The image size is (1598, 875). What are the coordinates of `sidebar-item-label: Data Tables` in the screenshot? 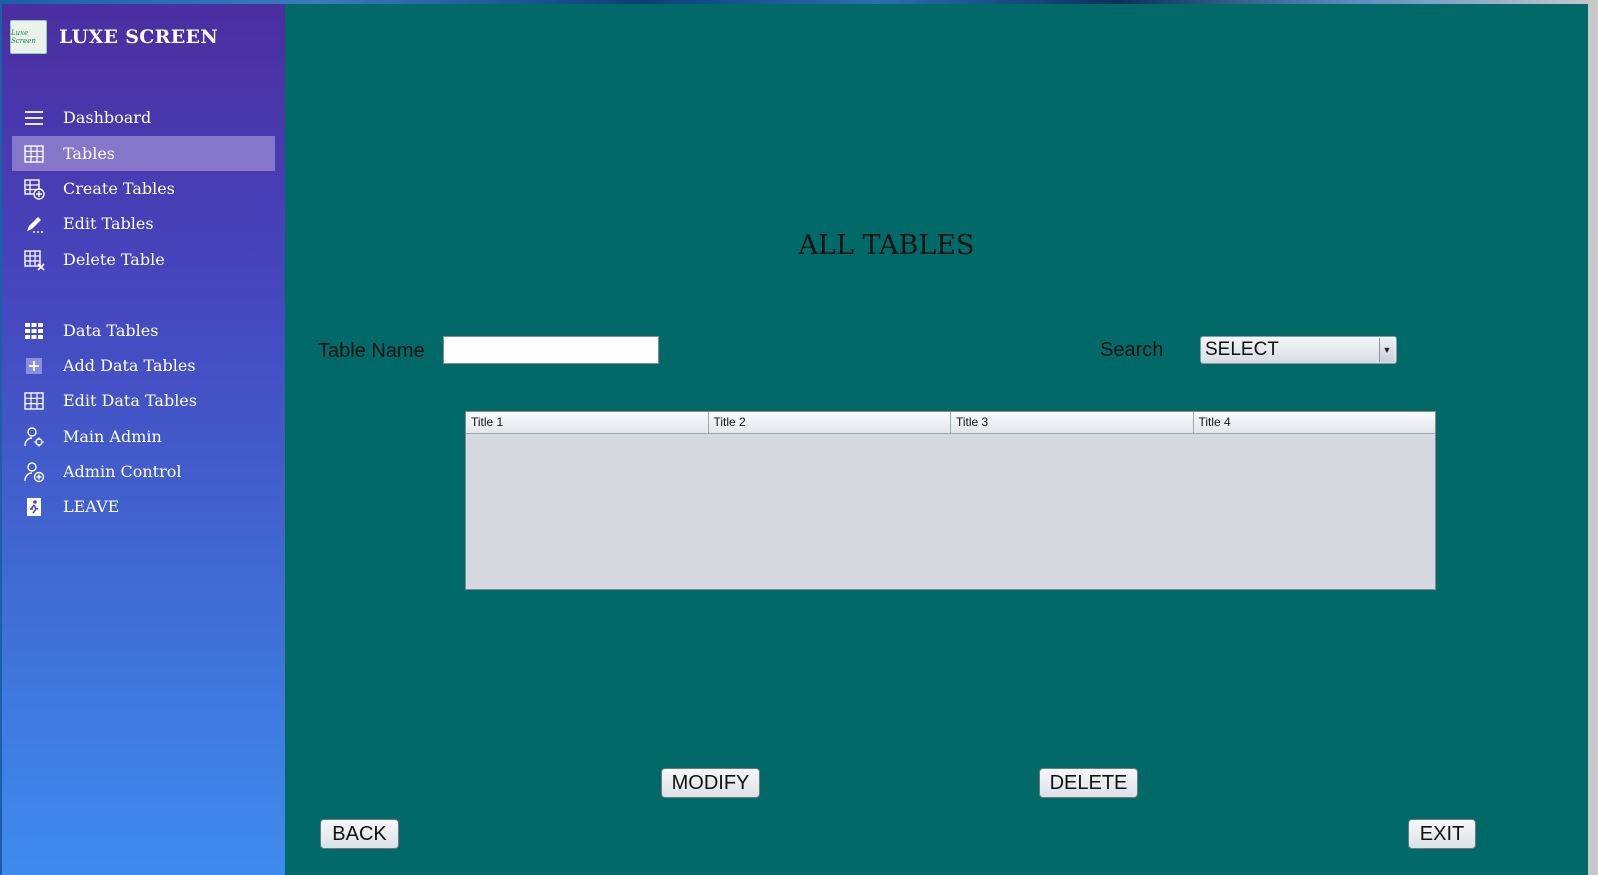 It's located at (111, 330).